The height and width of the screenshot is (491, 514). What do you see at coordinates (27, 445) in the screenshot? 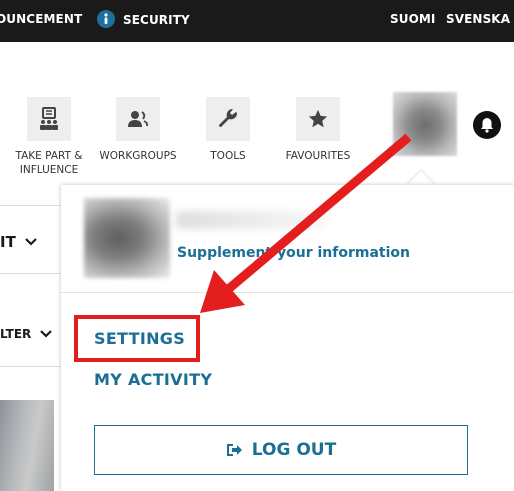
I see `content-thumbnail` at bounding box center [27, 445].